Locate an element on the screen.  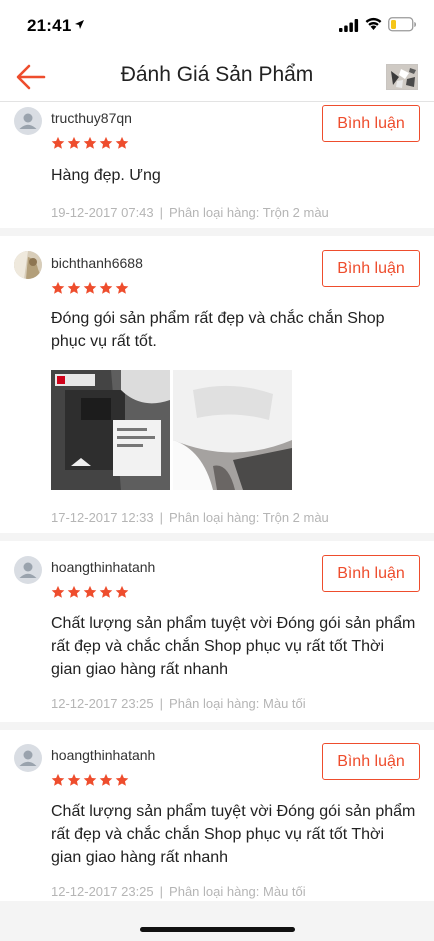
wifi-icon is located at coordinates (373, 23).